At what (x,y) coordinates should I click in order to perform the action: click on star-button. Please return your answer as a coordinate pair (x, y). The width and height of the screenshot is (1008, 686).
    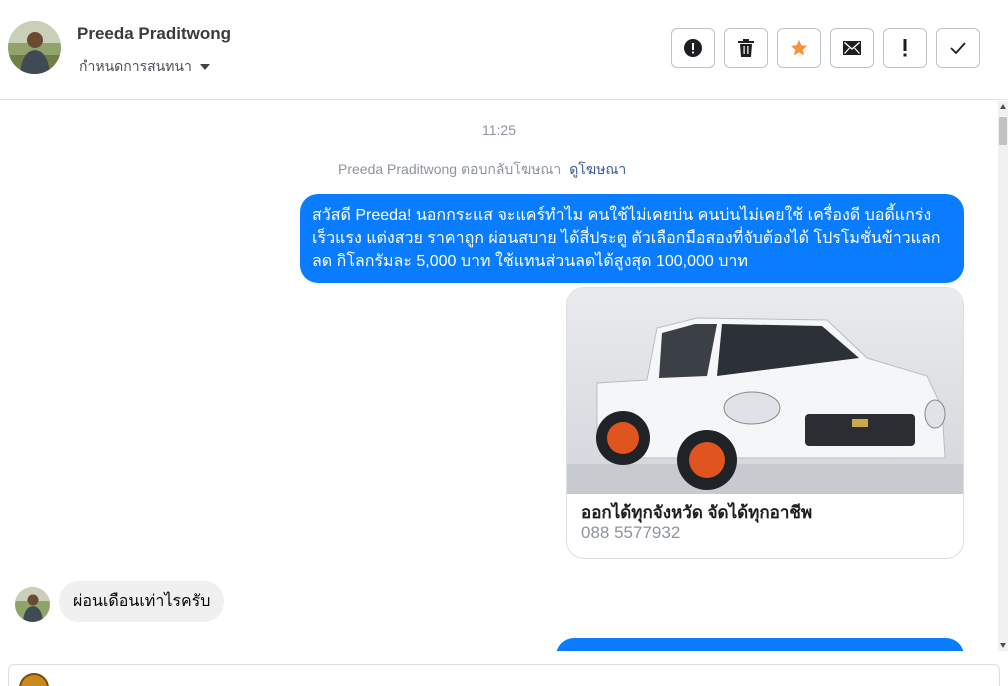
    Looking at the image, I should click on (799, 48).